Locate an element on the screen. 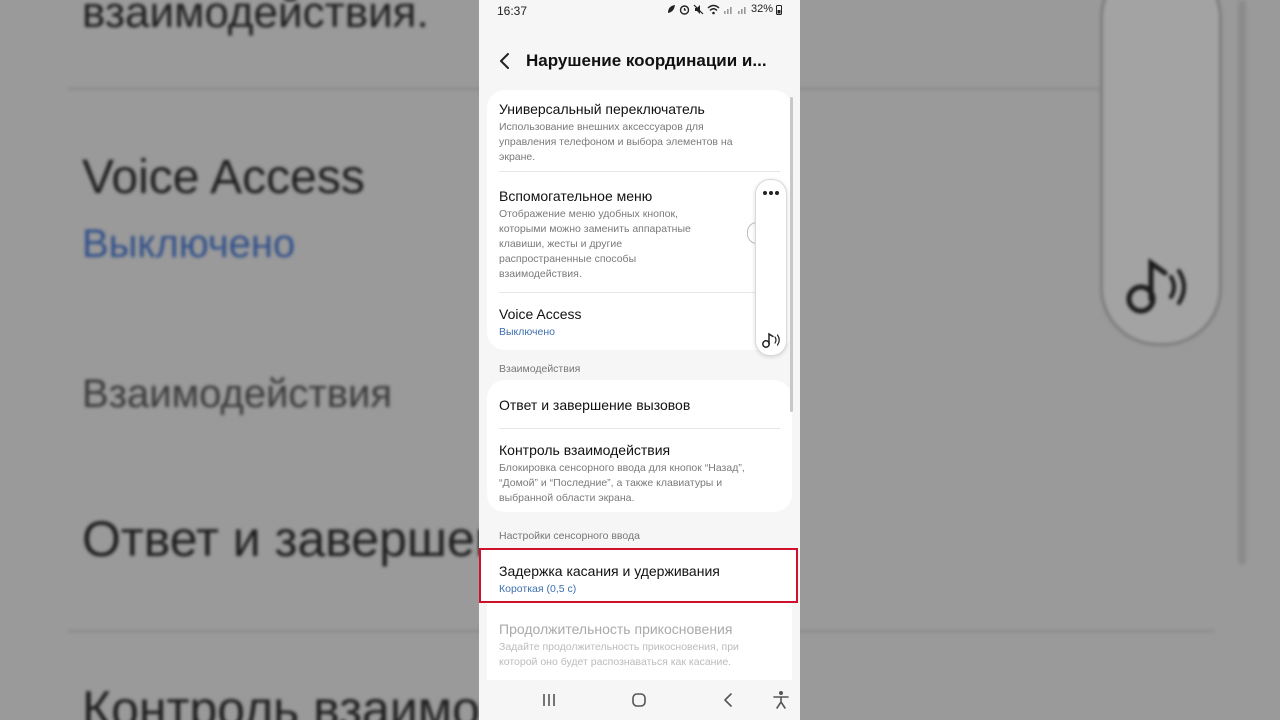 The image size is (1280, 720). bg-floating-menu is located at coordinates (1161, 173).